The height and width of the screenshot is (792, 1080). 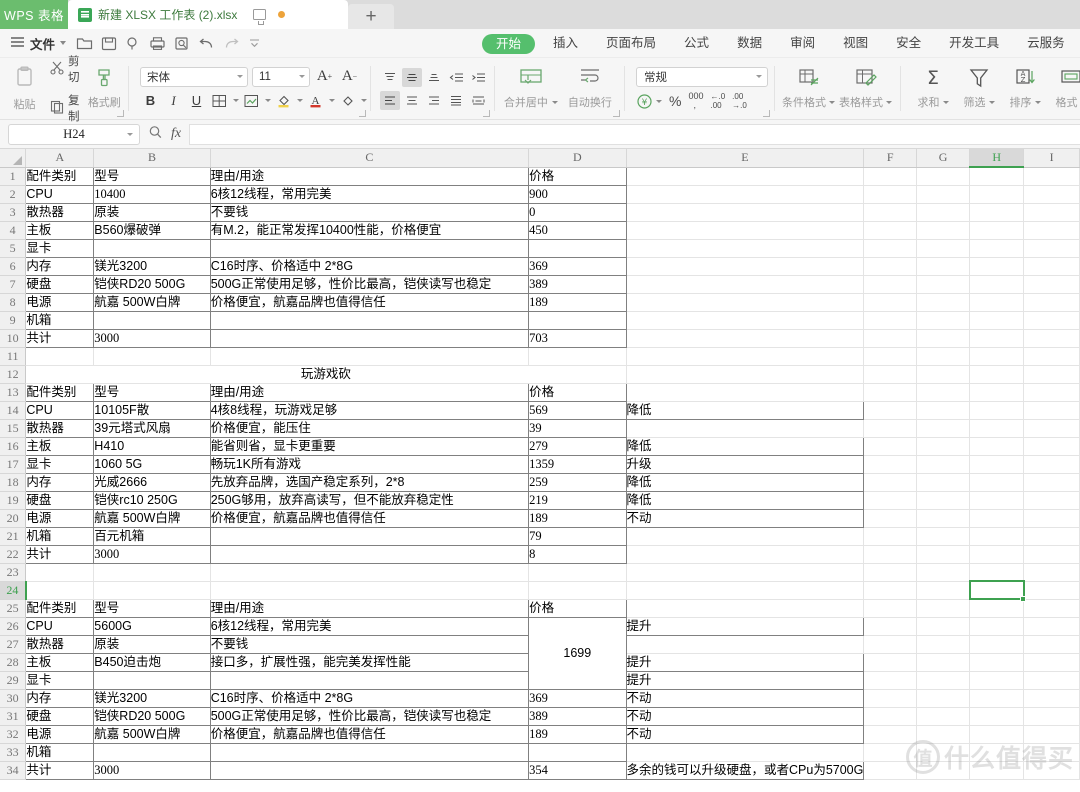 I want to click on cell-C9, so click(x=369, y=320).